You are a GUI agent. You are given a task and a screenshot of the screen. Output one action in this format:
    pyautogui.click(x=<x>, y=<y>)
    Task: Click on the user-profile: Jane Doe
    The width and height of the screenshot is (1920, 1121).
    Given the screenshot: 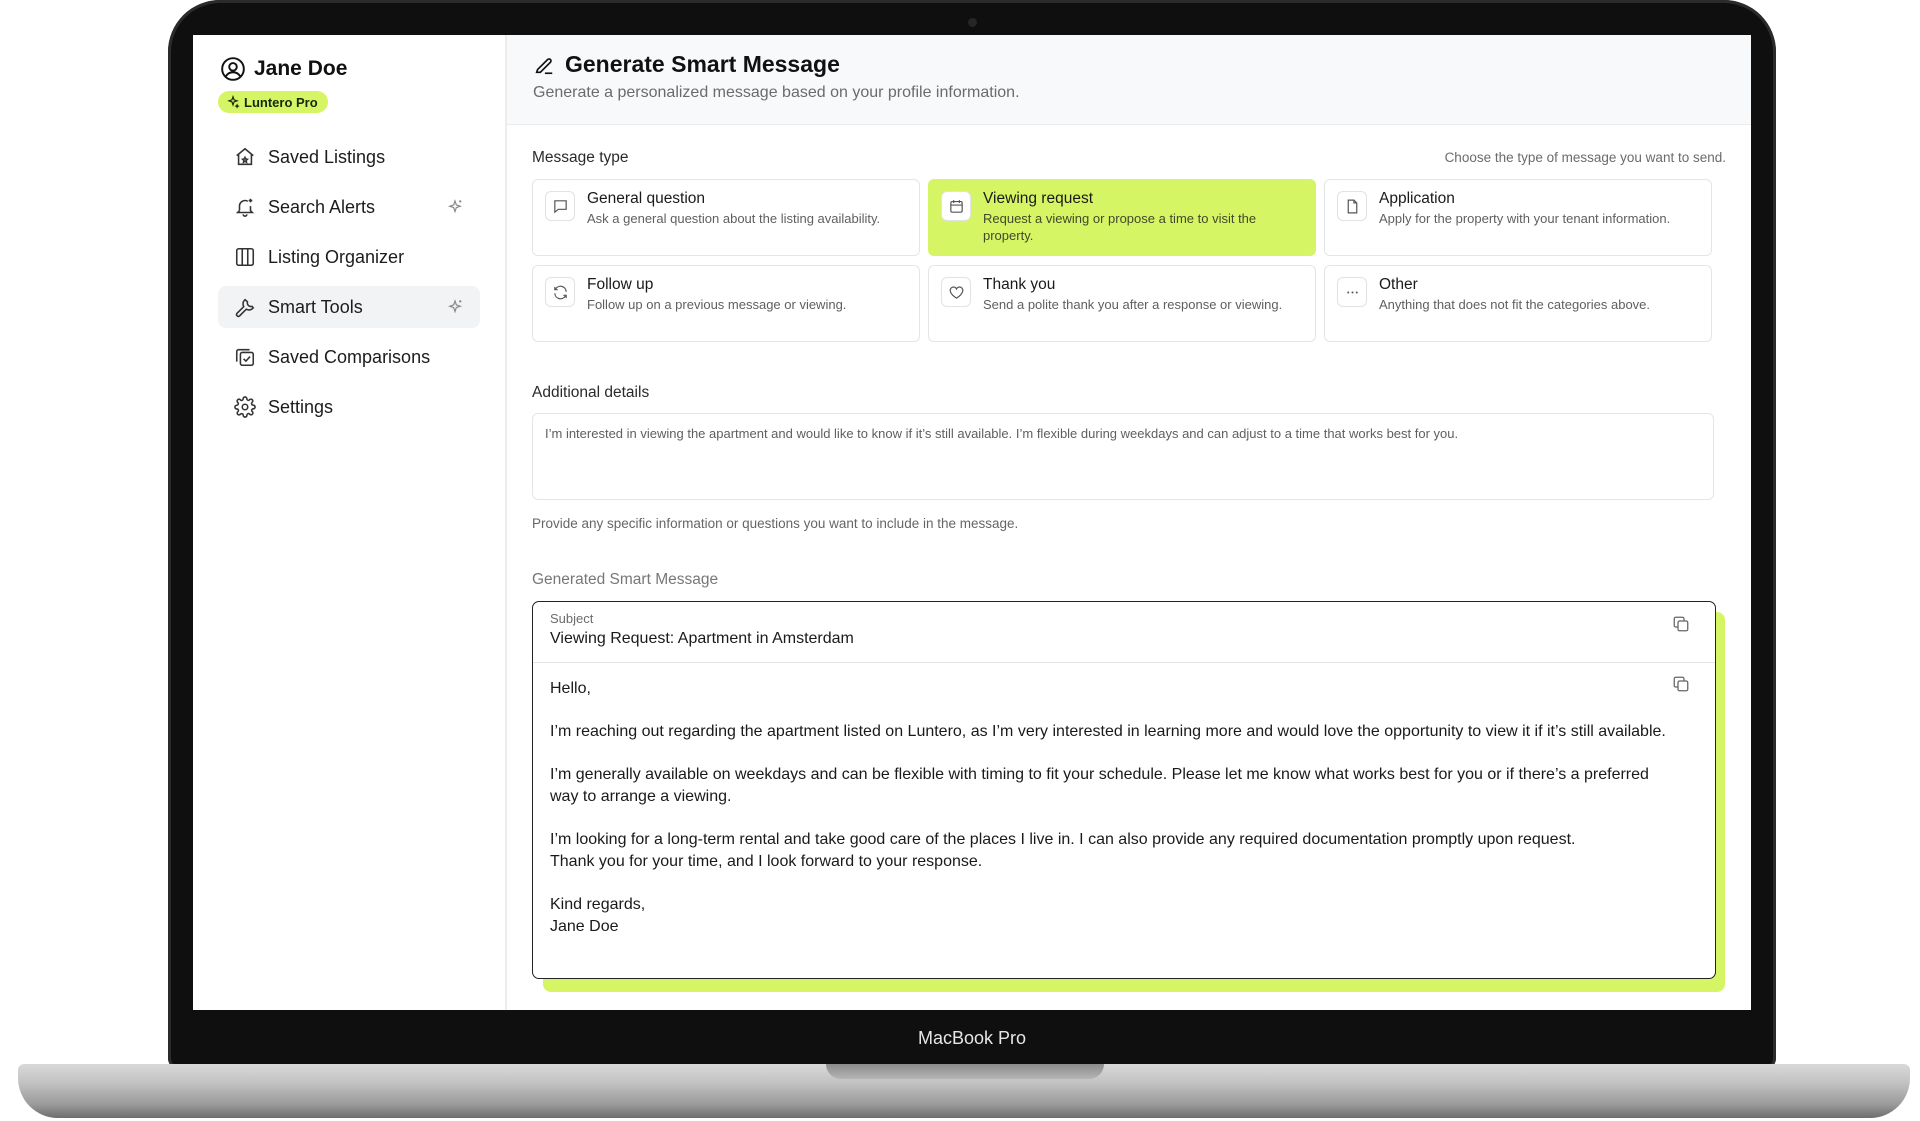 What is the action you would take?
    pyautogui.click(x=350, y=69)
    